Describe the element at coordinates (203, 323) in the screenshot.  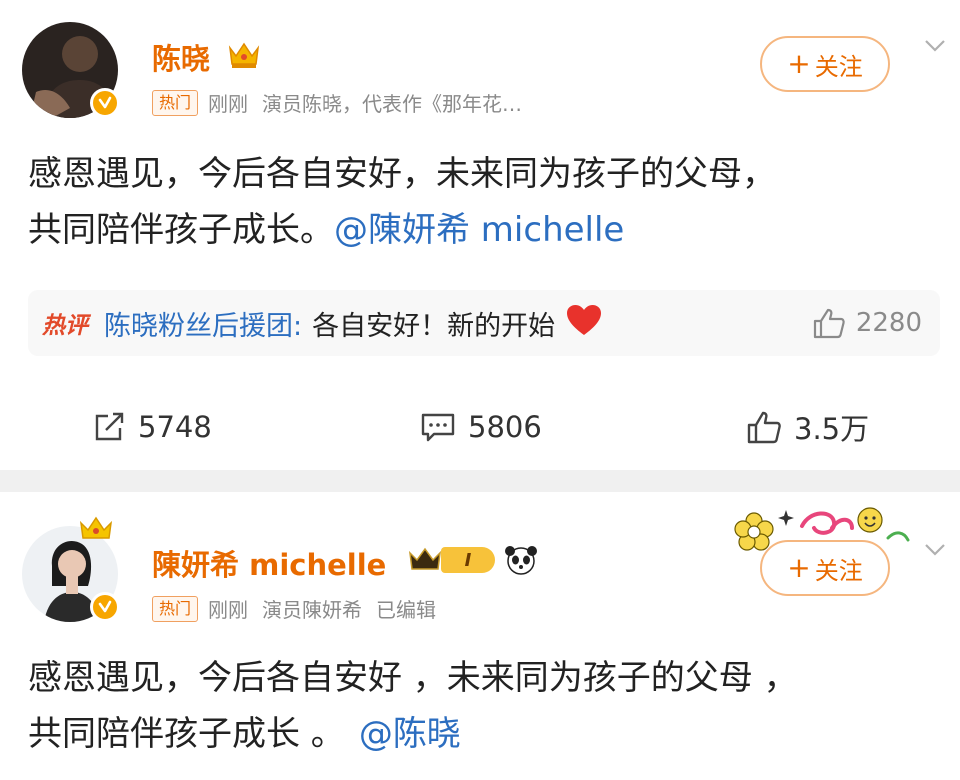
I see `hot-comment-user: 陈晓粉丝后援团:` at that location.